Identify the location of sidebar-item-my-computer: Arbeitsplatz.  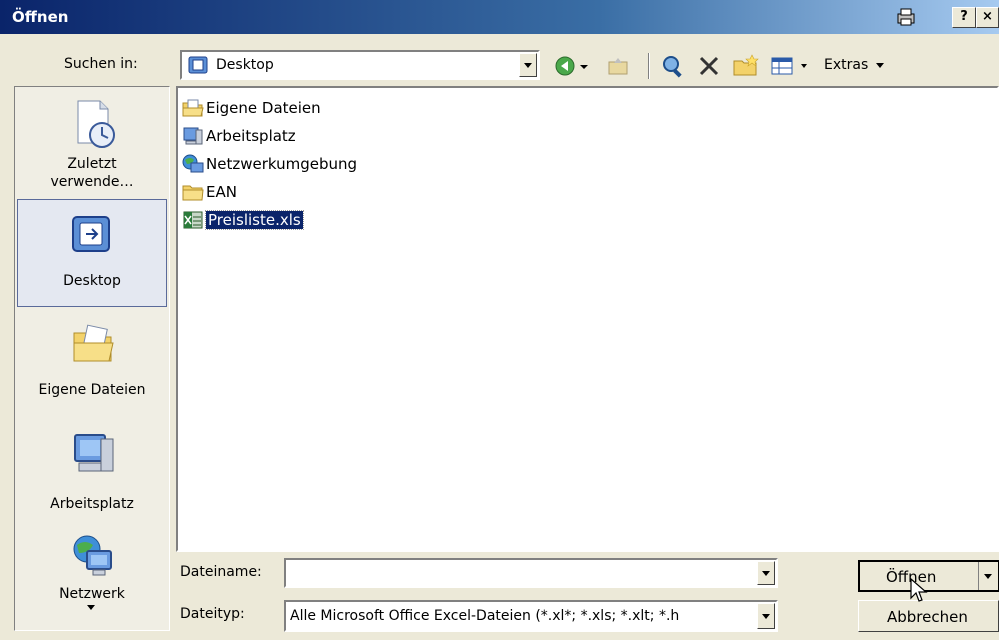
(92, 473).